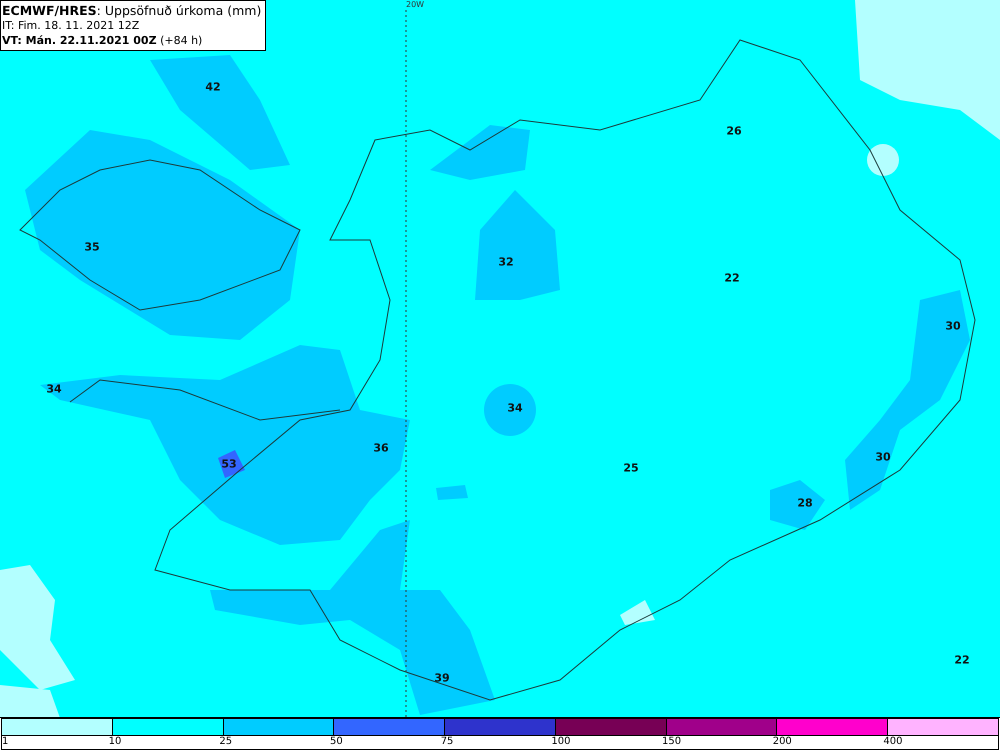  I want to click on precipitation-value: 25, so click(631, 468).